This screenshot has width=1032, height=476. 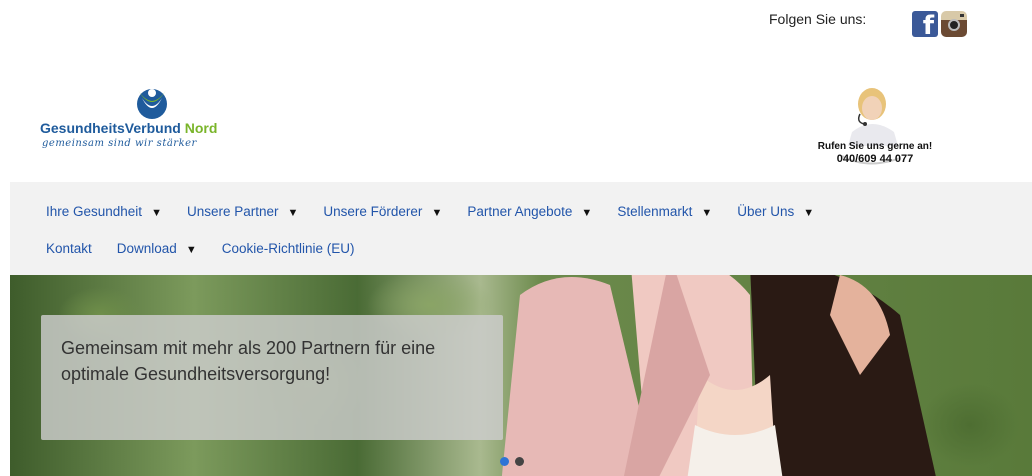 I want to click on call-text-block: Rufen Sie uns gerne an! 040/609 44 077, so click(x=875, y=153).